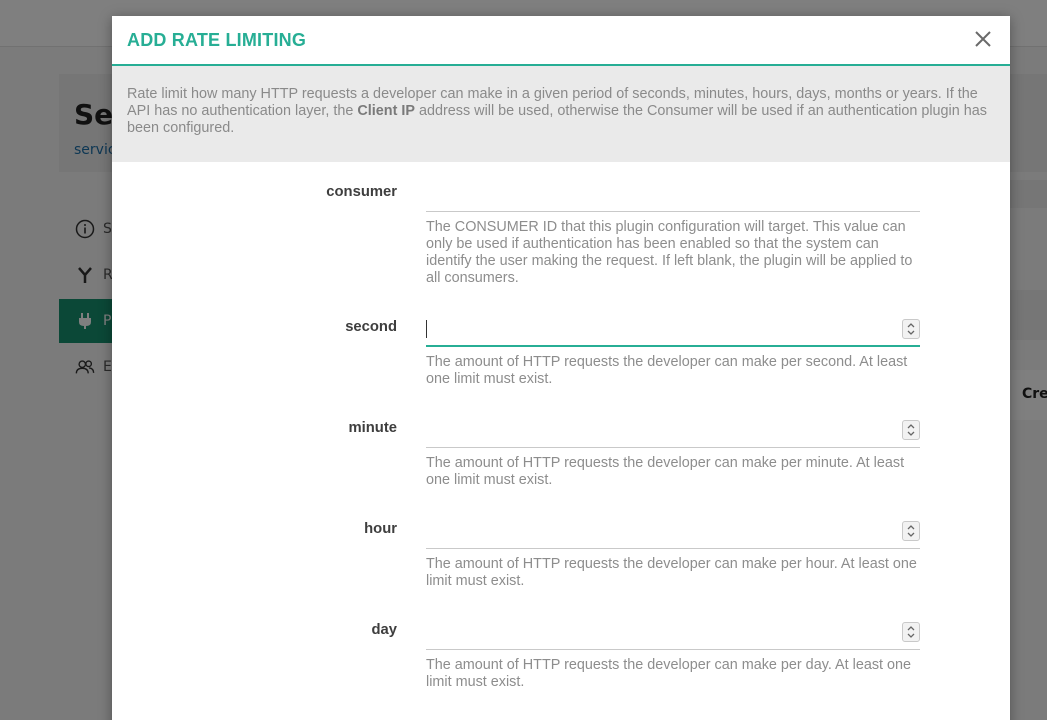 The height and width of the screenshot is (720, 1047). Describe the element at coordinates (372, 428) in the screenshot. I see `minute-label: minute` at that location.